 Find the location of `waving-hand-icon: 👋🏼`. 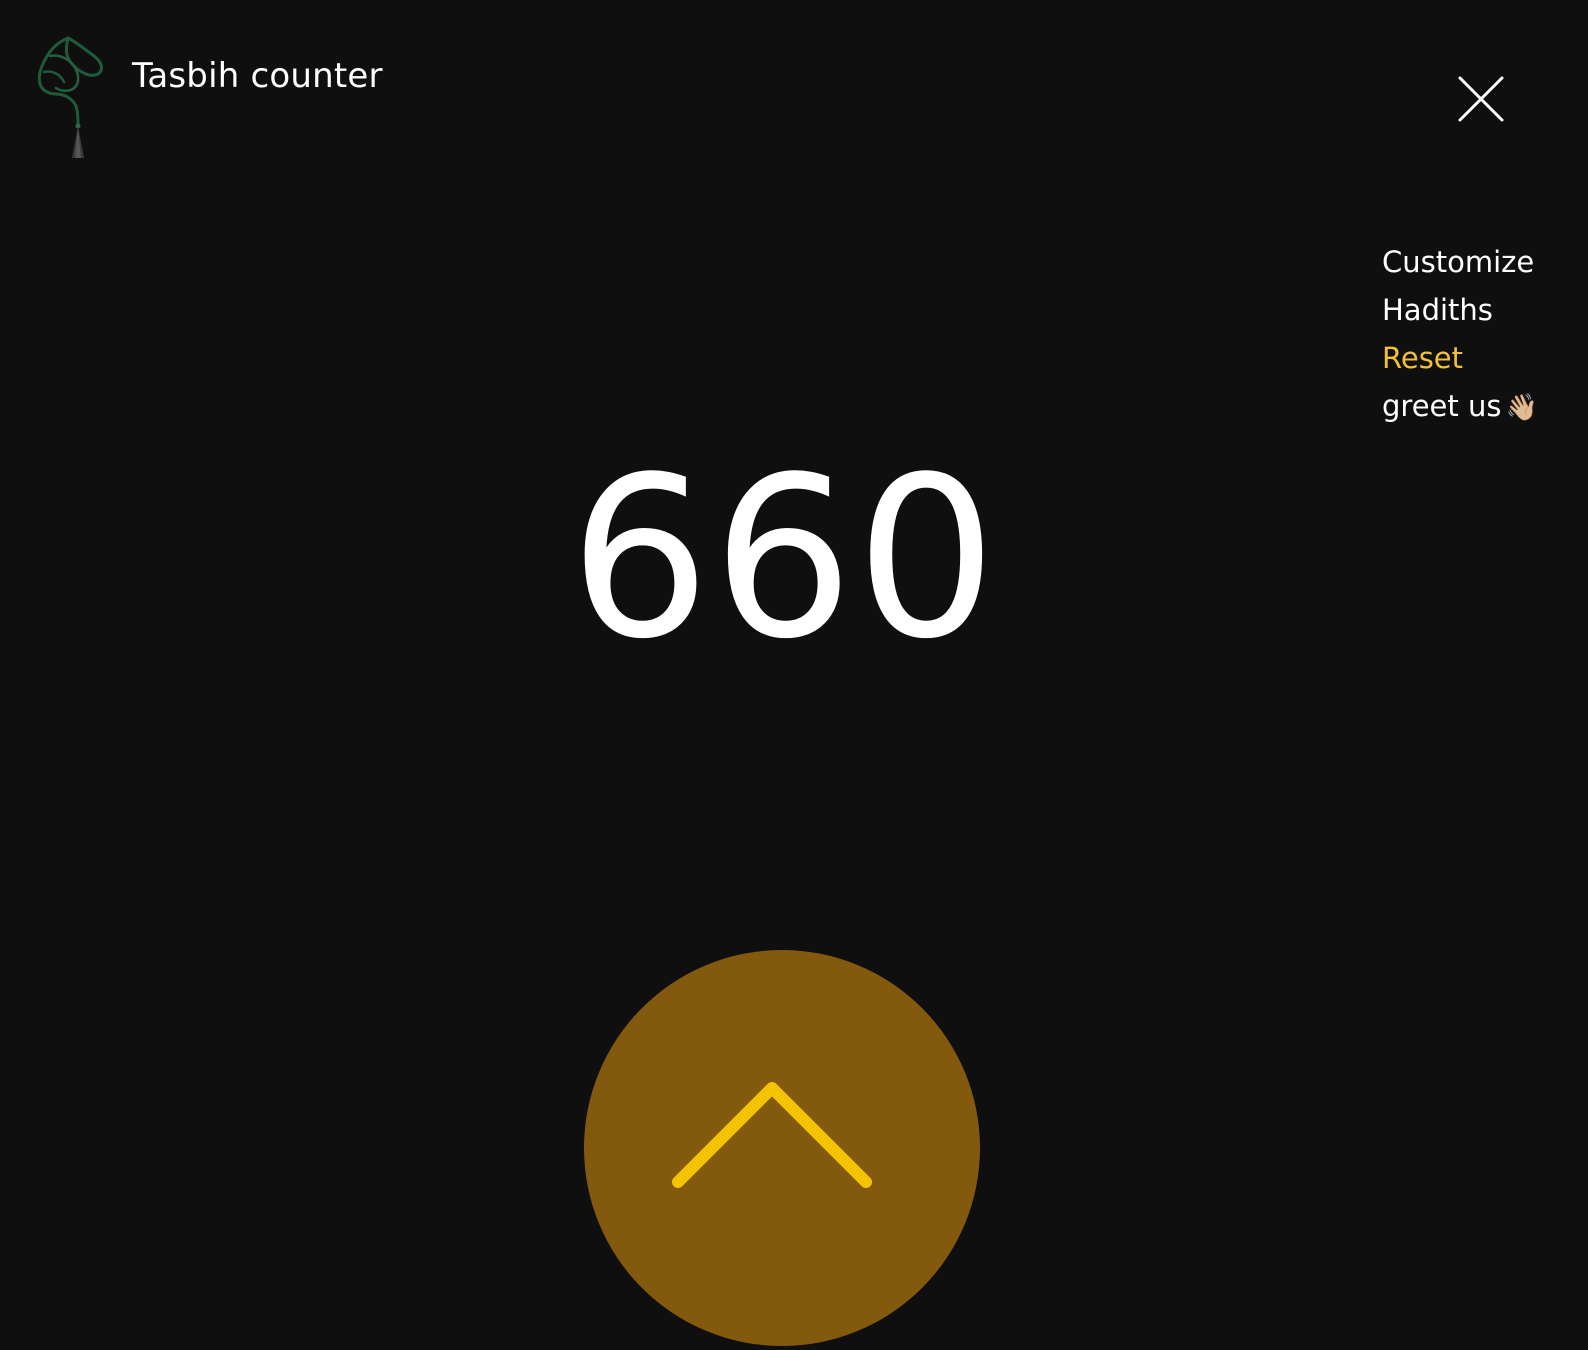

waving-hand-icon: 👋🏼 is located at coordinates (1521, 408).